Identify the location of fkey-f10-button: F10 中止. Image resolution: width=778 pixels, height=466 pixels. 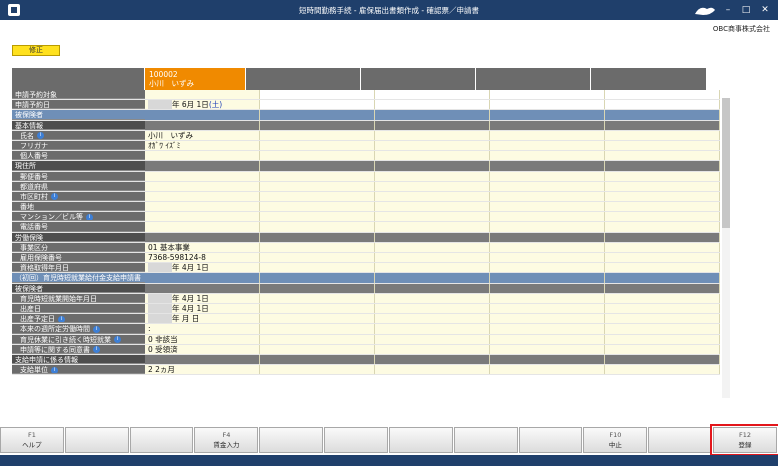
(615, 440).